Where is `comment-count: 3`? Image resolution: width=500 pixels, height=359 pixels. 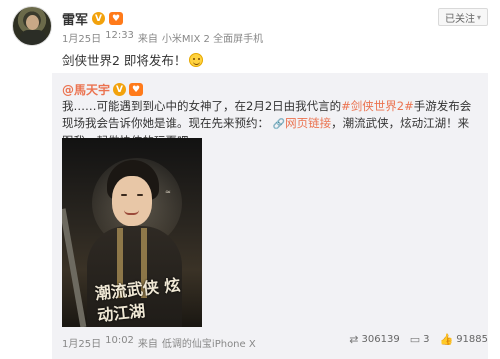 comment-count: 3 is located at coordinates (426, 339).